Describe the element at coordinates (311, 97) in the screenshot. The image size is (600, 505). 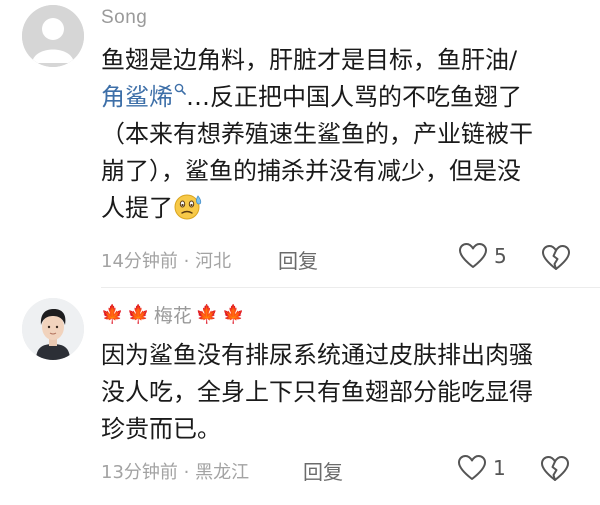
I see `comment-line: 角鲨烯 …反正把中国人骂的不吃鱼翅了` at that location.